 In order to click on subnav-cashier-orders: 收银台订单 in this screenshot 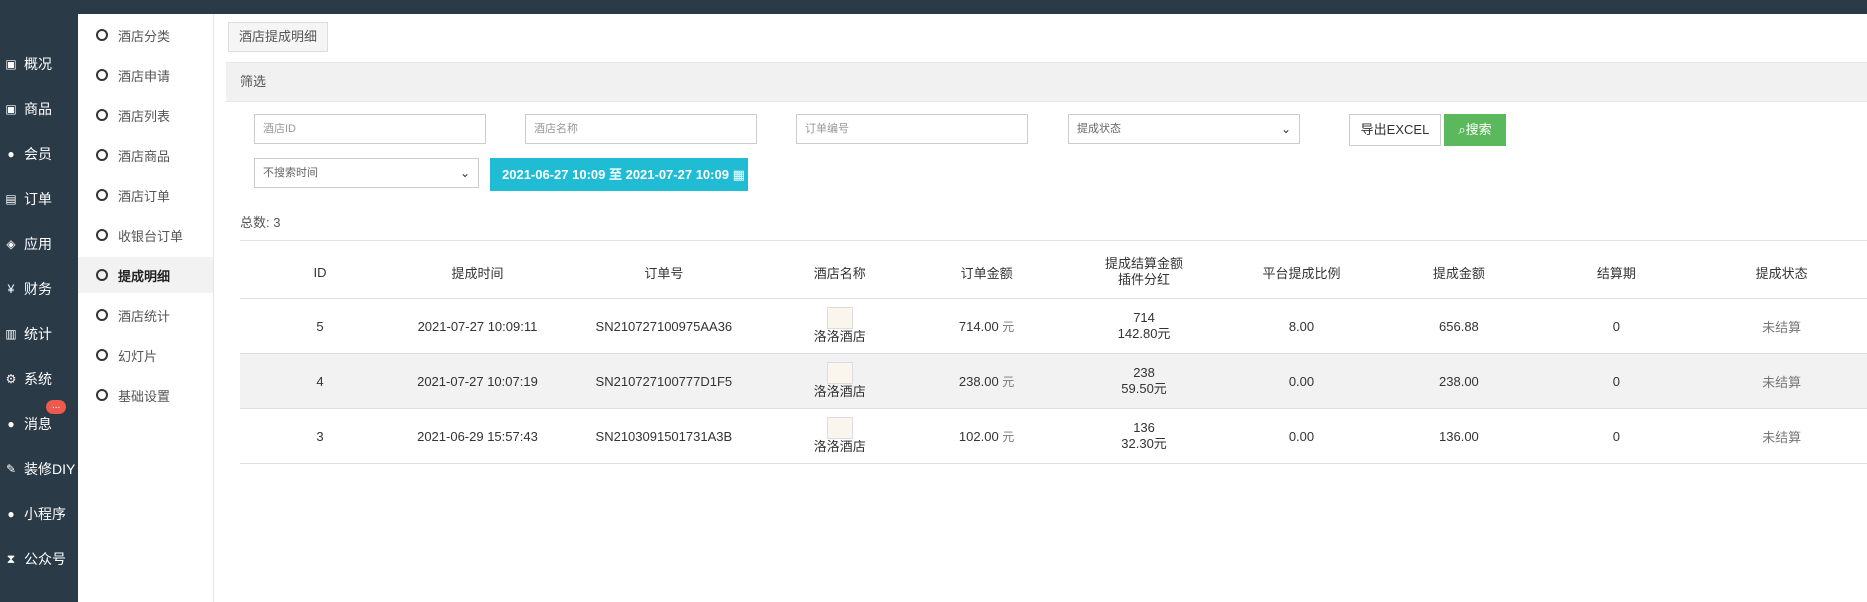, I will do `click(145, 235)`.